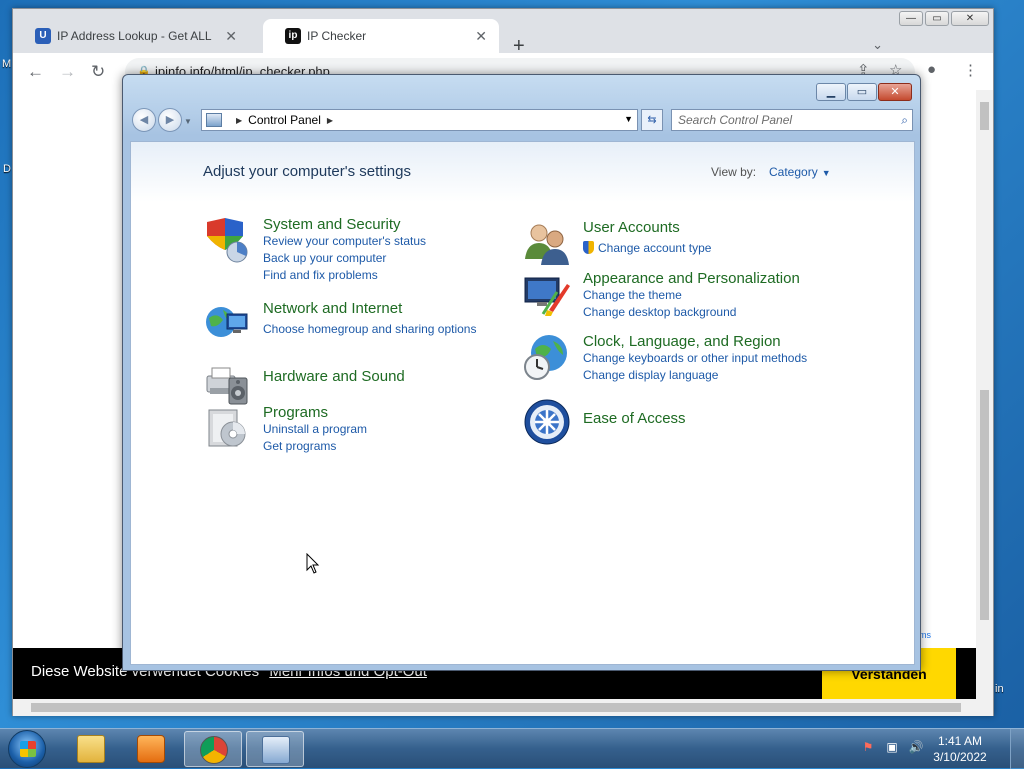 Image resolution: width=1024 pixels, height=769 pixels. Describe the element at coordinates (144, 120) in the screenshot. I see `back-arrow-icon: ◀` at that location.